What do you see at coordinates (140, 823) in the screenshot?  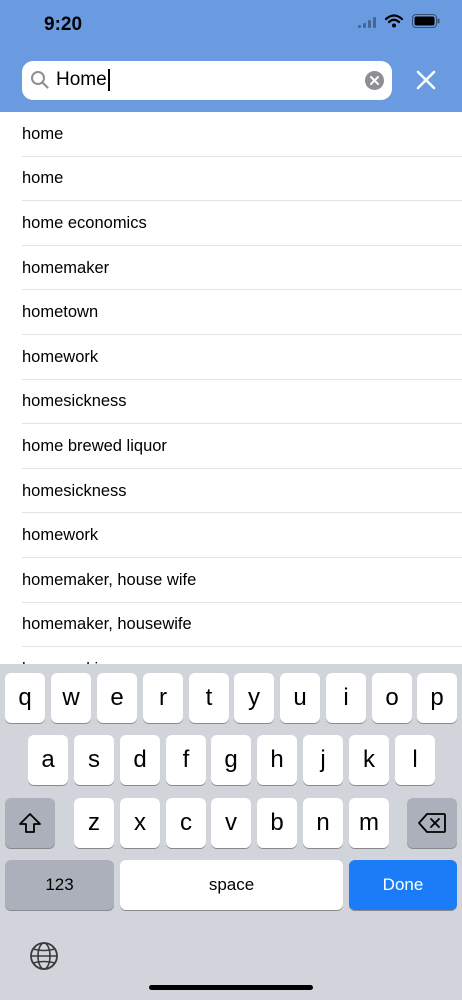 I see `key-x: x` at bounding box center [140, 823].